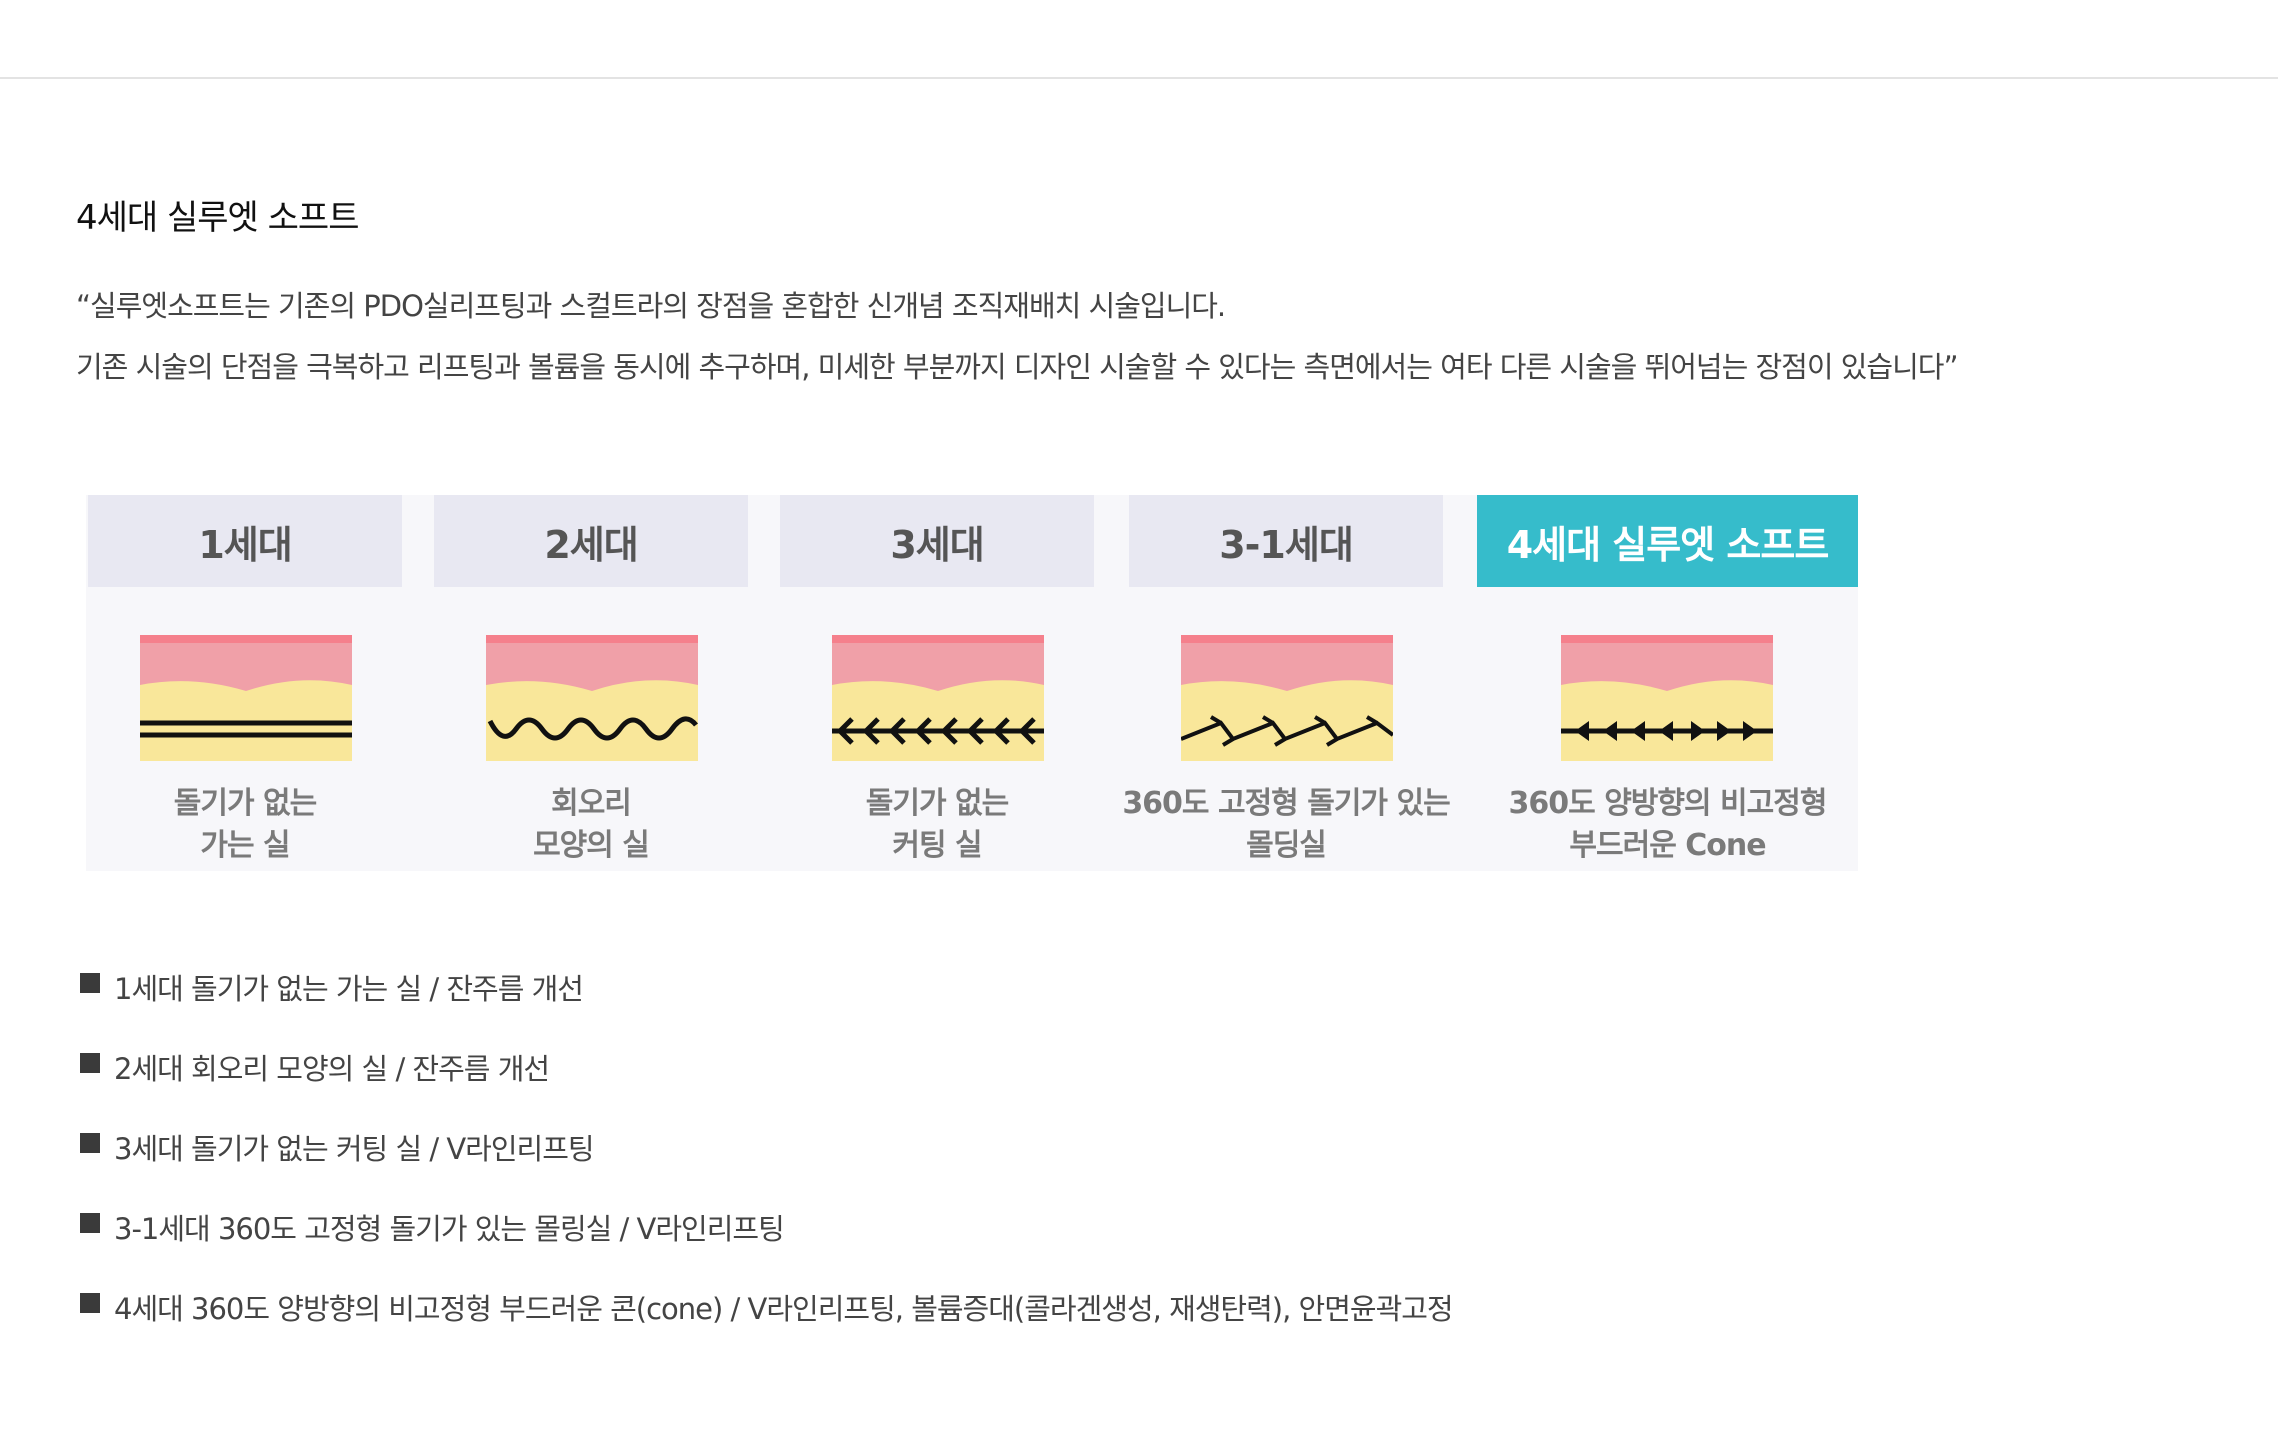  I want to click on top-divider, so click(1139, 78).